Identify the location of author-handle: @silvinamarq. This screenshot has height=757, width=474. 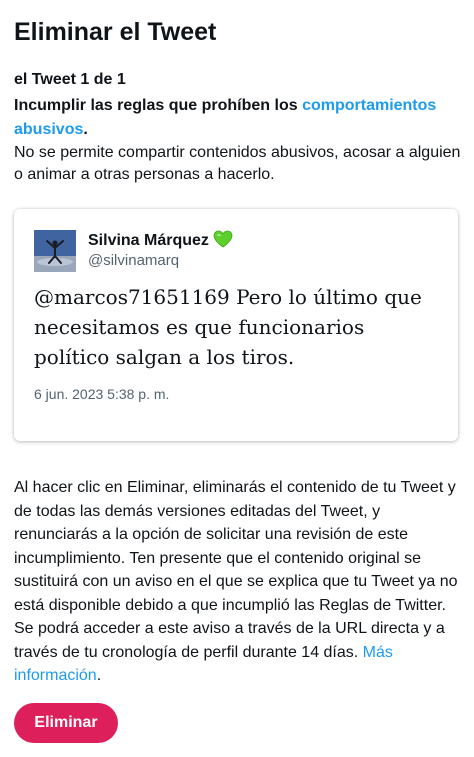
(134, 260).